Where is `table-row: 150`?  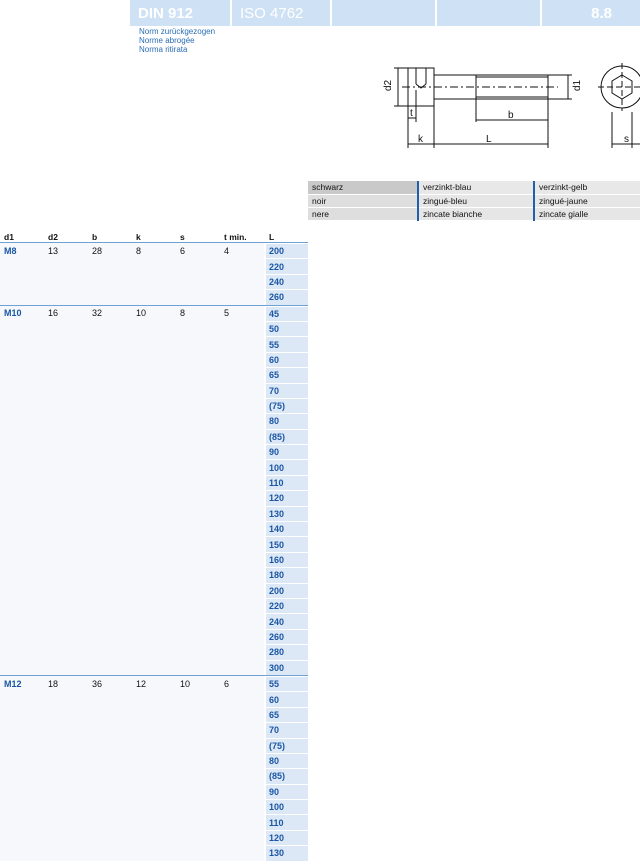
table-row: 150 is located at coordinates (154, 544).